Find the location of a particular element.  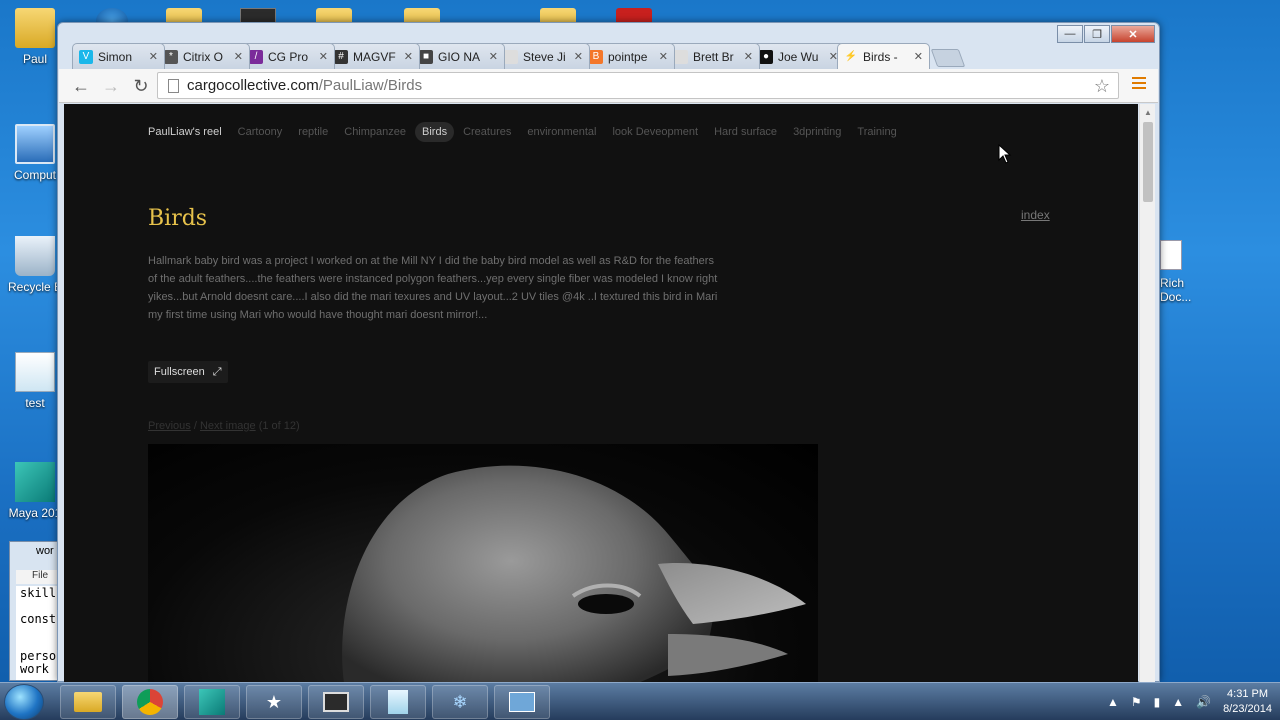

new-tab-button is located at coordinates (948, 58).